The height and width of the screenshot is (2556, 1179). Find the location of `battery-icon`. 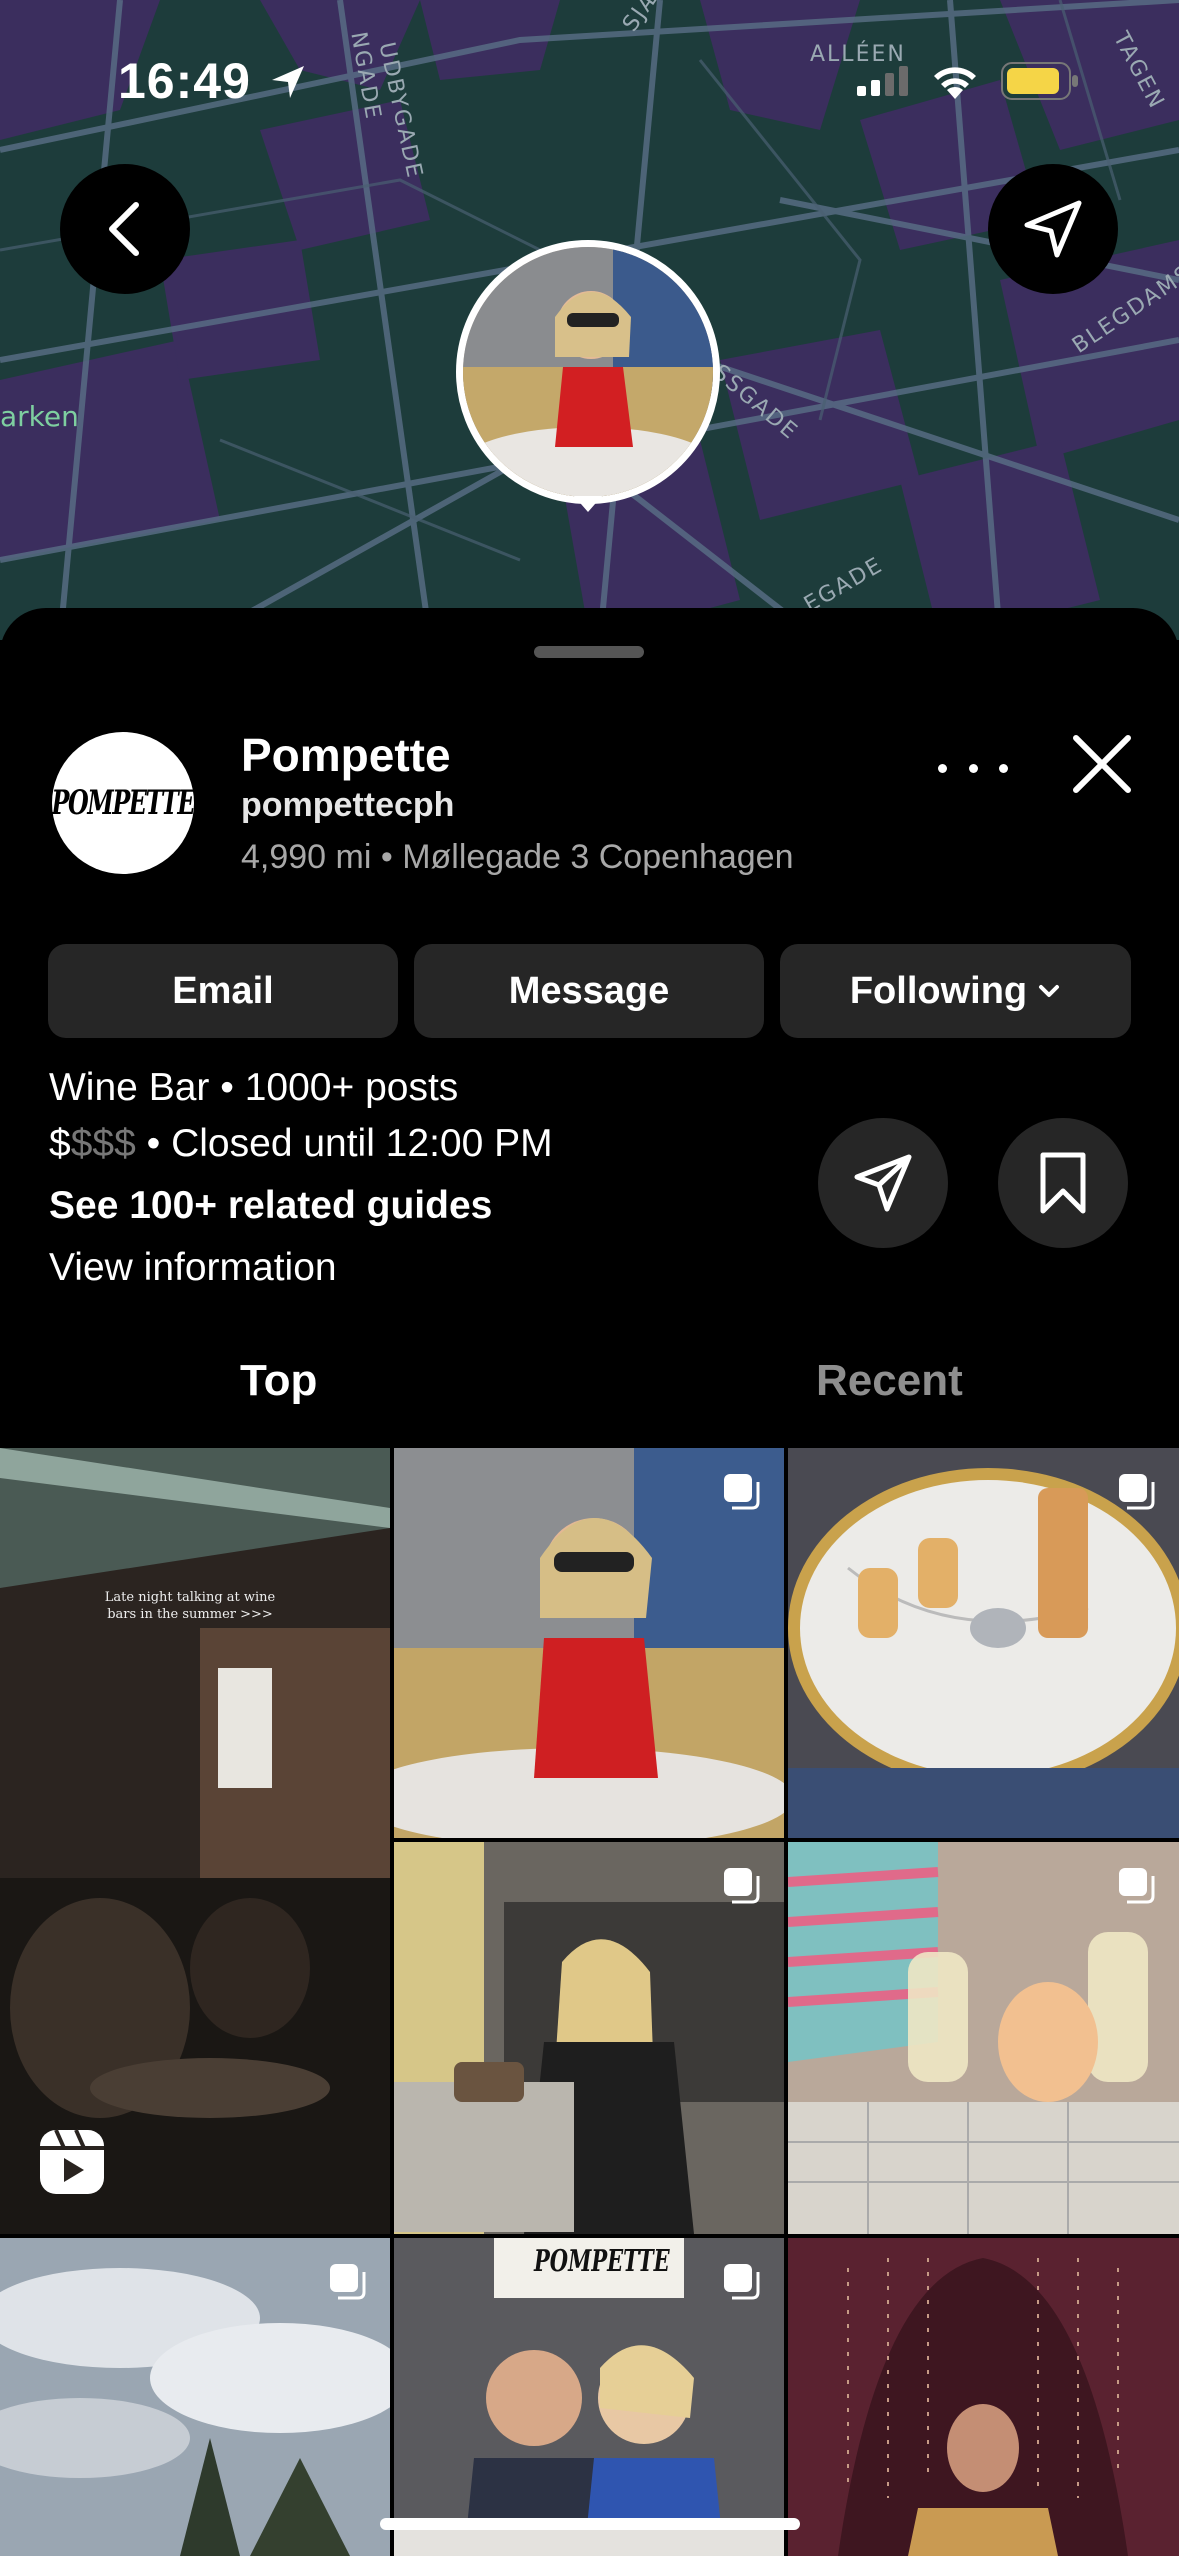

battery-icon is located at coordinates (1039, 81).